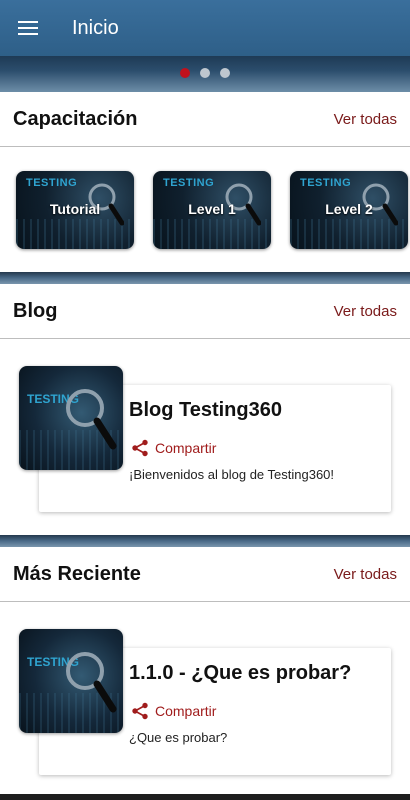  I want to click on training-item-label: Level 1, so click(212, 209).